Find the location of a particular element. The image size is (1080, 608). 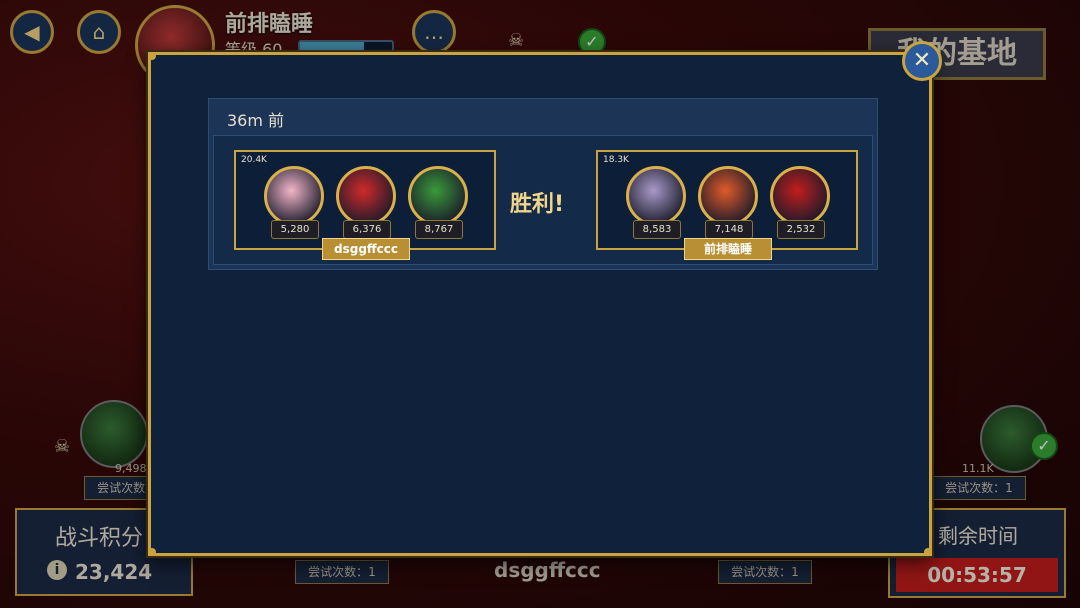

match-time-ago: 36m 前 is located at coordinates (256, 120).